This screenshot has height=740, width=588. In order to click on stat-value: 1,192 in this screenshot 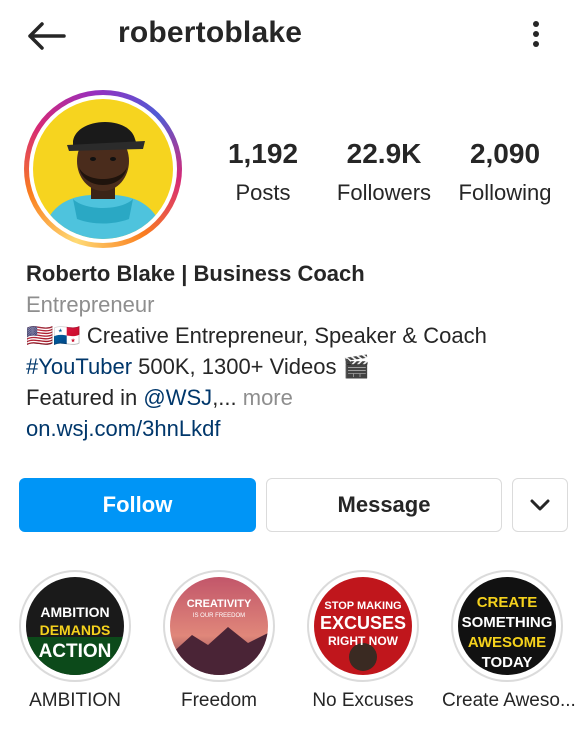, I will do `click(263, 153)`.